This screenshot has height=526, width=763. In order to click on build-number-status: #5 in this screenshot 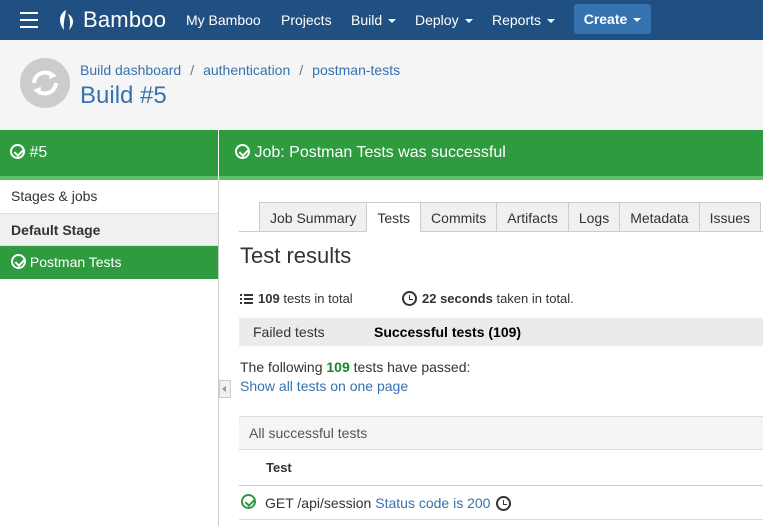, I will do `click(28, 153)`.